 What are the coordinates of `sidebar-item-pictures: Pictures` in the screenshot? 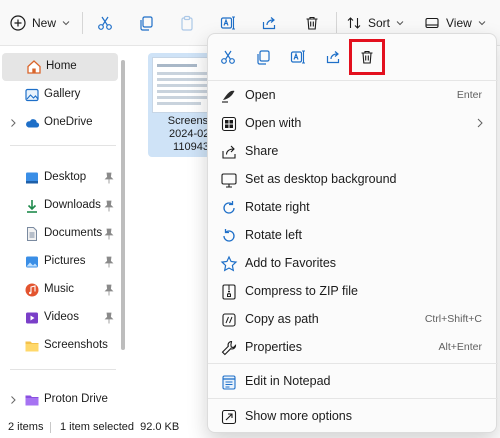 It's located at (59, 262).